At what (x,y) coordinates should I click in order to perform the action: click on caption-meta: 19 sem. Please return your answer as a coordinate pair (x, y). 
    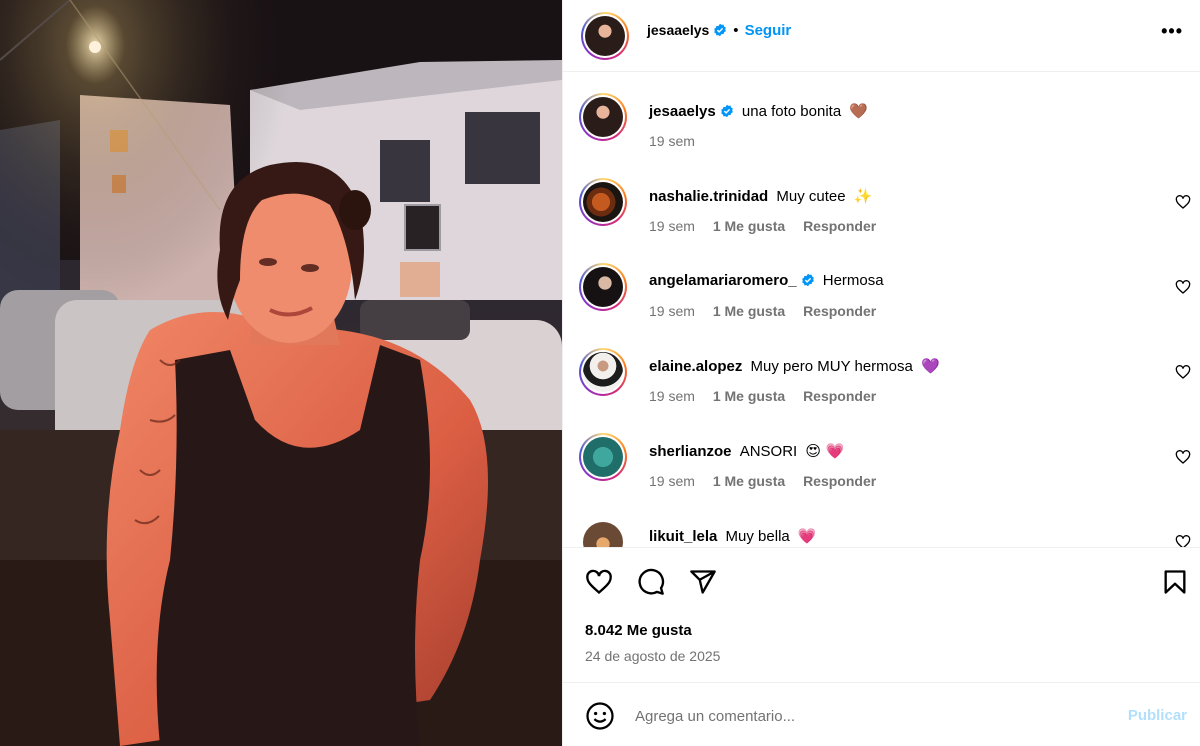
    Looking at the image, I should click on (679, 141).